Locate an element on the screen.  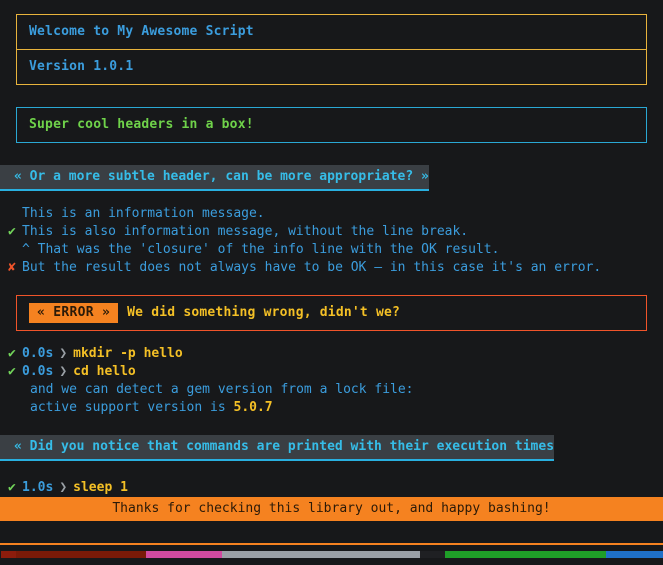
spacer-before-error is located at coordinates (331, 286).